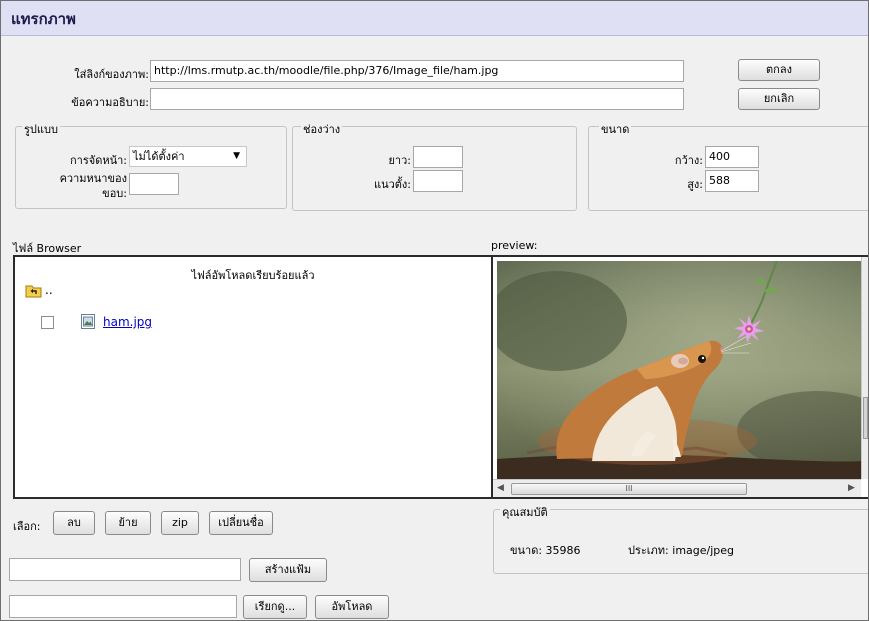 The width and height of the screenshot is (869, 621). What do you see at coordinates (545, 550) in the screenshot?
I see `file-size-text: ขนาด: 35986` at bounding box center [545, 550].